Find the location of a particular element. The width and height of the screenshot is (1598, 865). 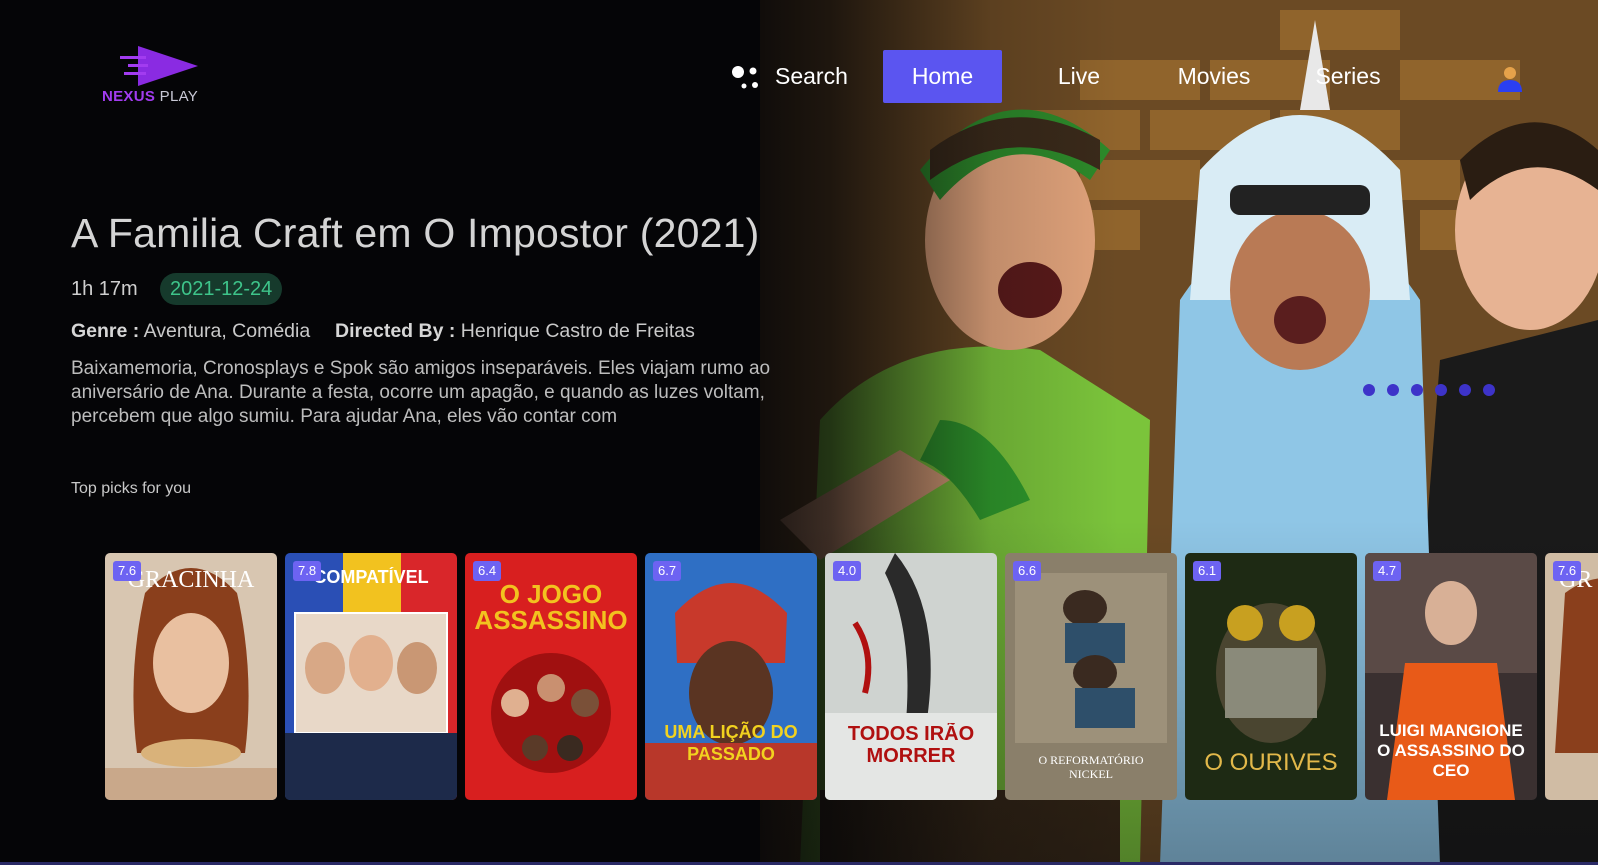

google-assistant-dots-icon is located at coordinates (745, 77).